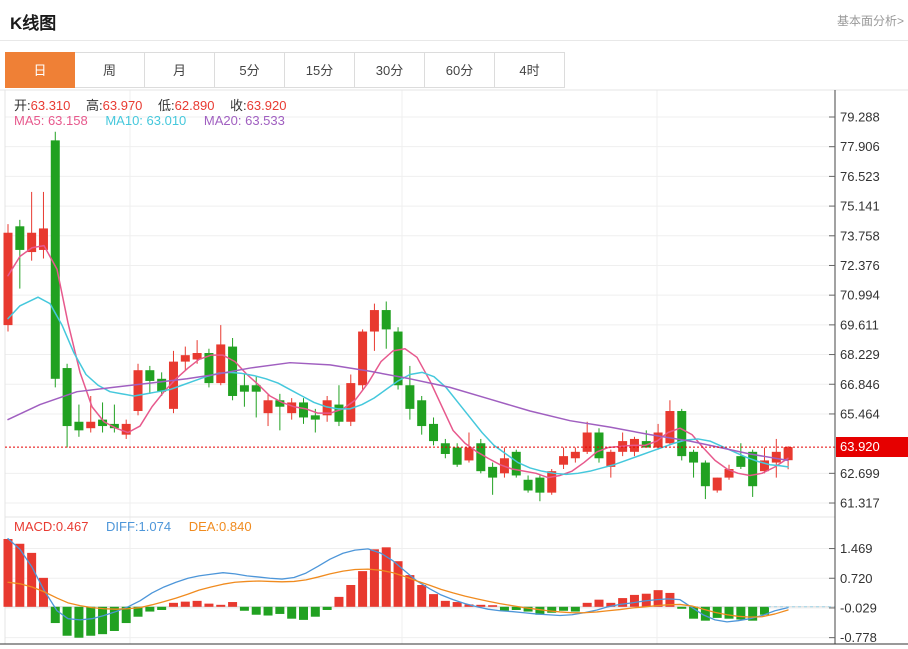  Describe the element at coordinates (856, 578) in the screenshot. I see `svg-text: 0.720` at that location.